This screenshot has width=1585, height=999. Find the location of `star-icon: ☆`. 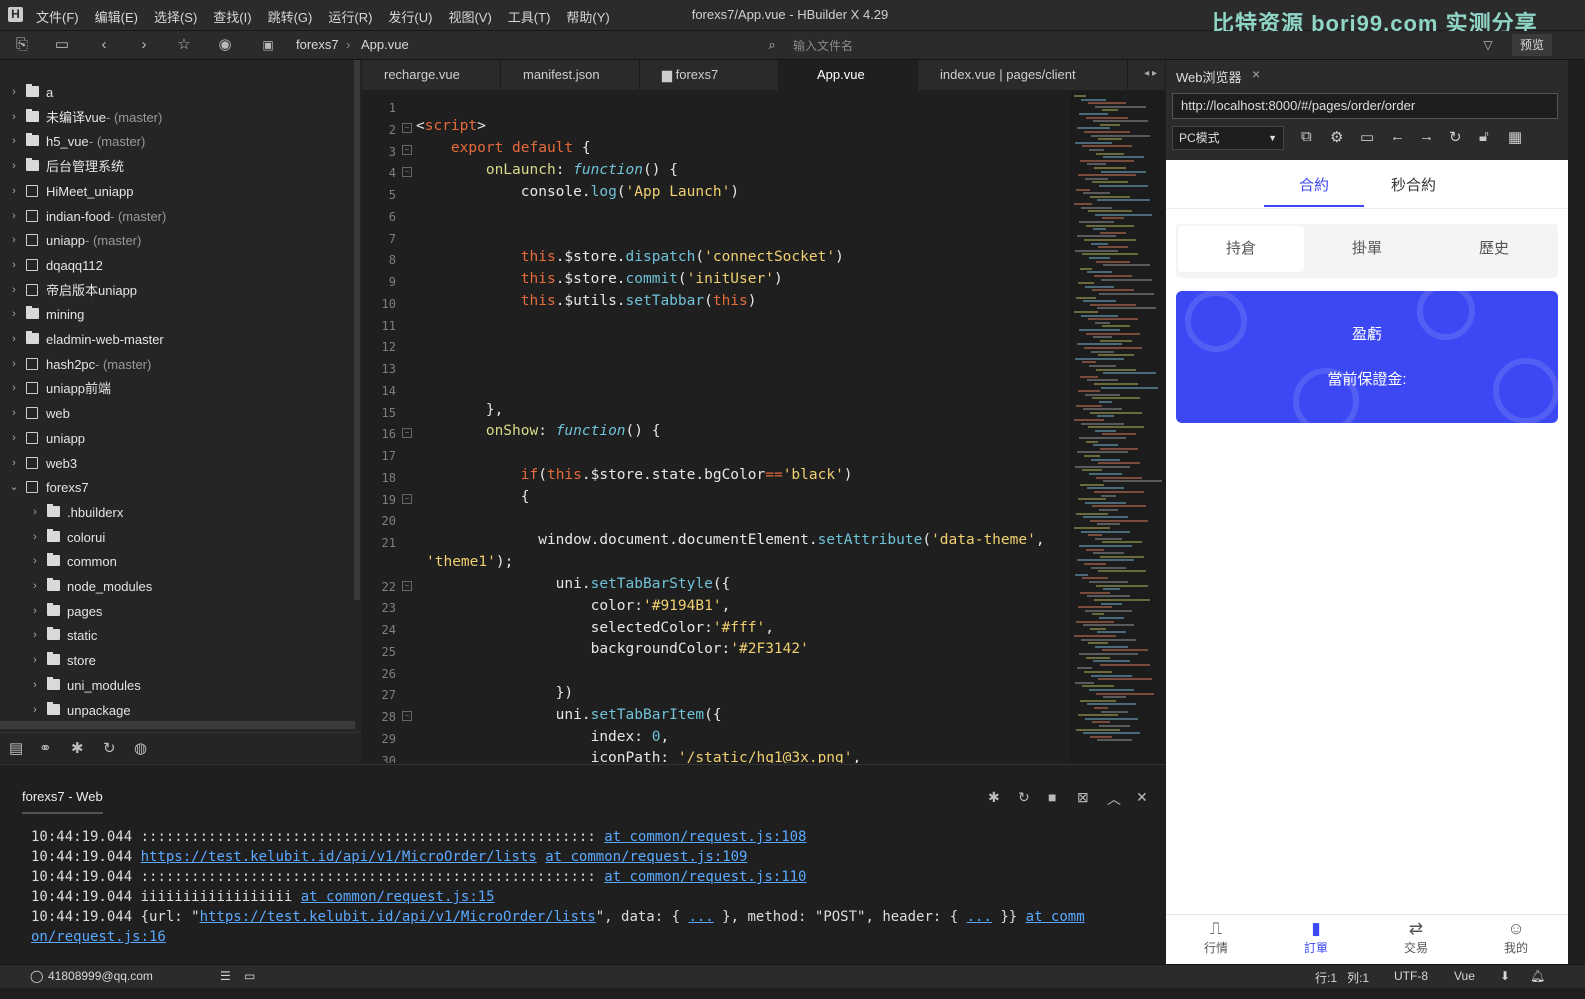

star-icon: ☆ is located at coordinates (184, 45).